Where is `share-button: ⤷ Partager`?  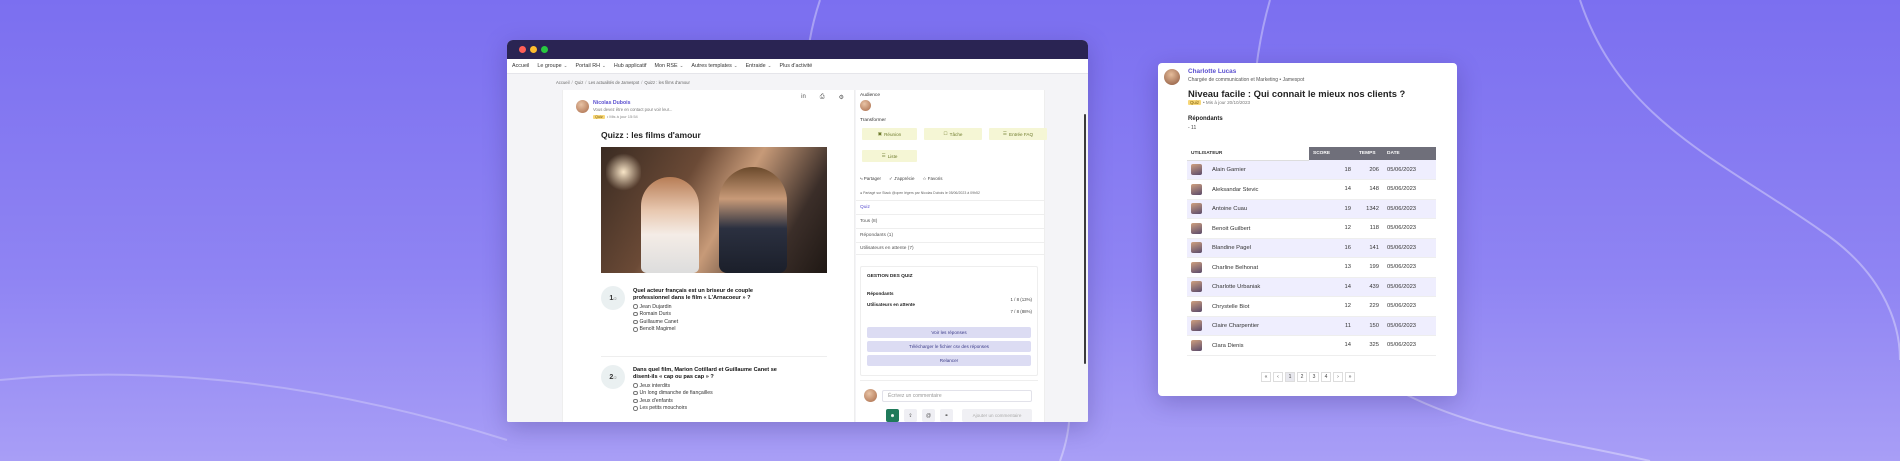
share-button: ⤷ Partager is located at coordinates (870, 179).